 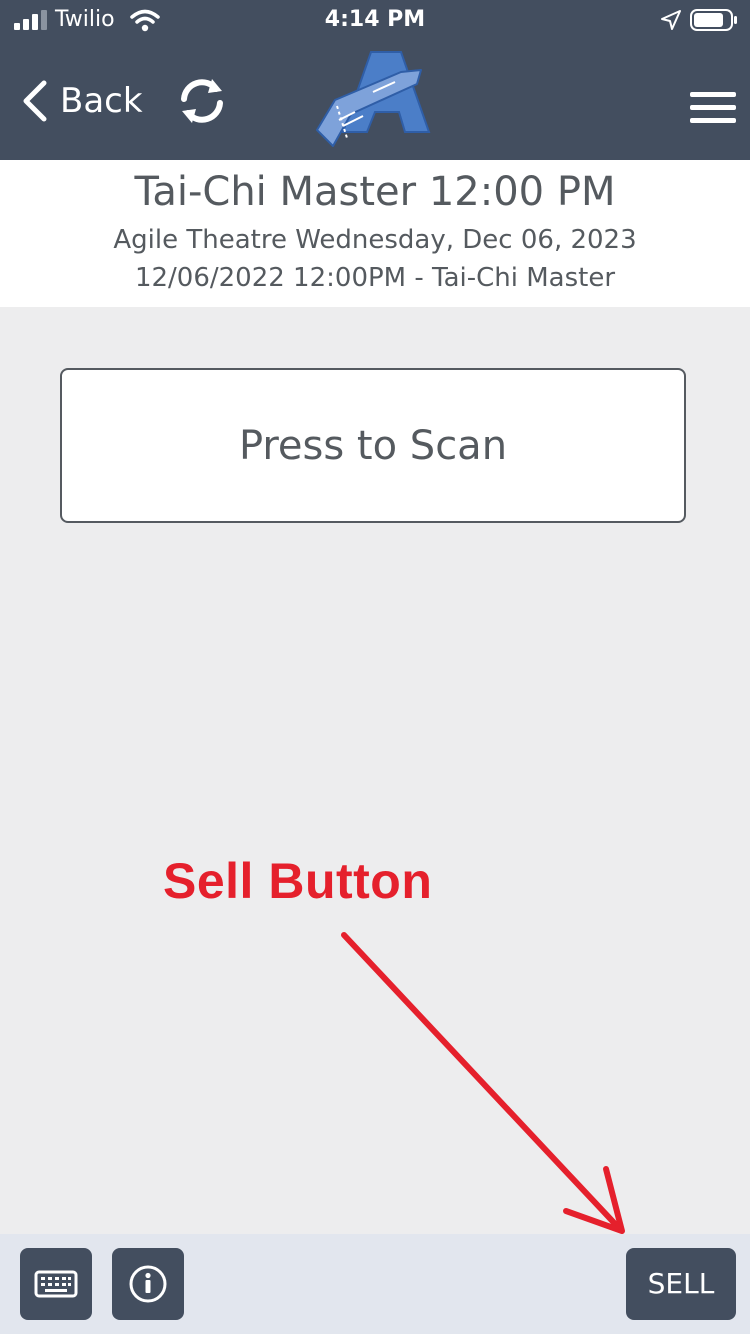 What do you see at coordinates (713, 20) in the screenshot?
I see `battery-icon` at bounding box center [713, 20].